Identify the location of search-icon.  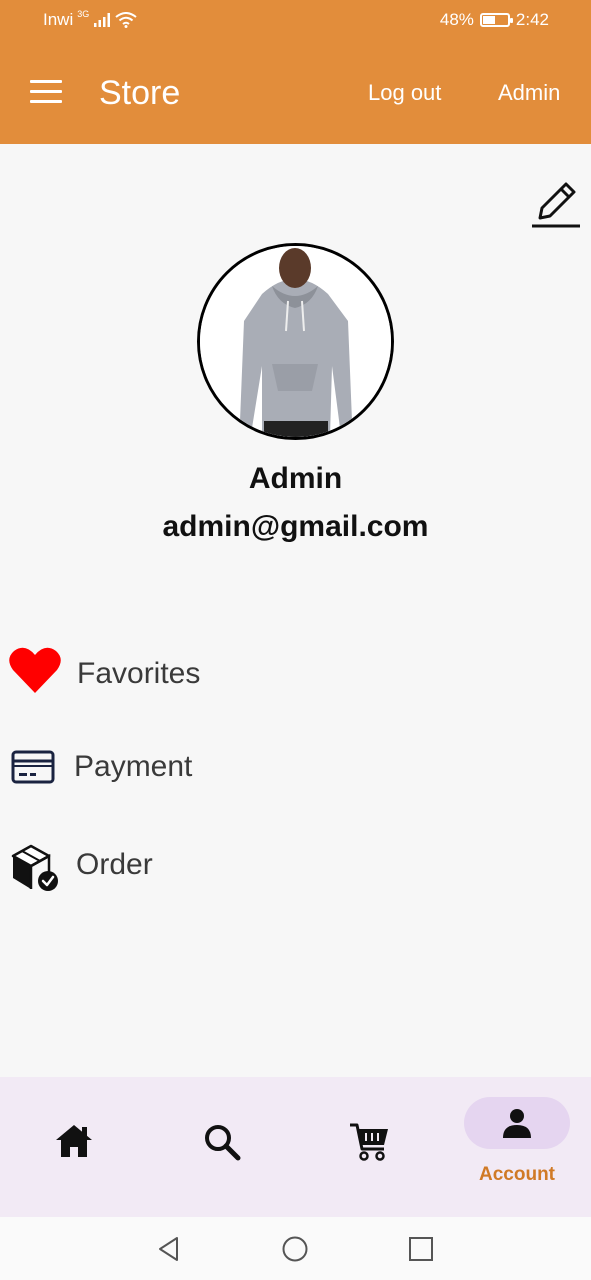
(222, 1142).